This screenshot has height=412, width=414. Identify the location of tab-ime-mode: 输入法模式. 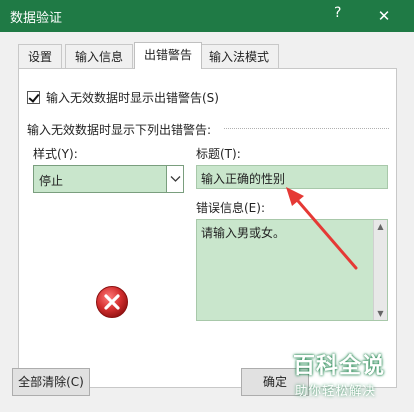
(239, 56).